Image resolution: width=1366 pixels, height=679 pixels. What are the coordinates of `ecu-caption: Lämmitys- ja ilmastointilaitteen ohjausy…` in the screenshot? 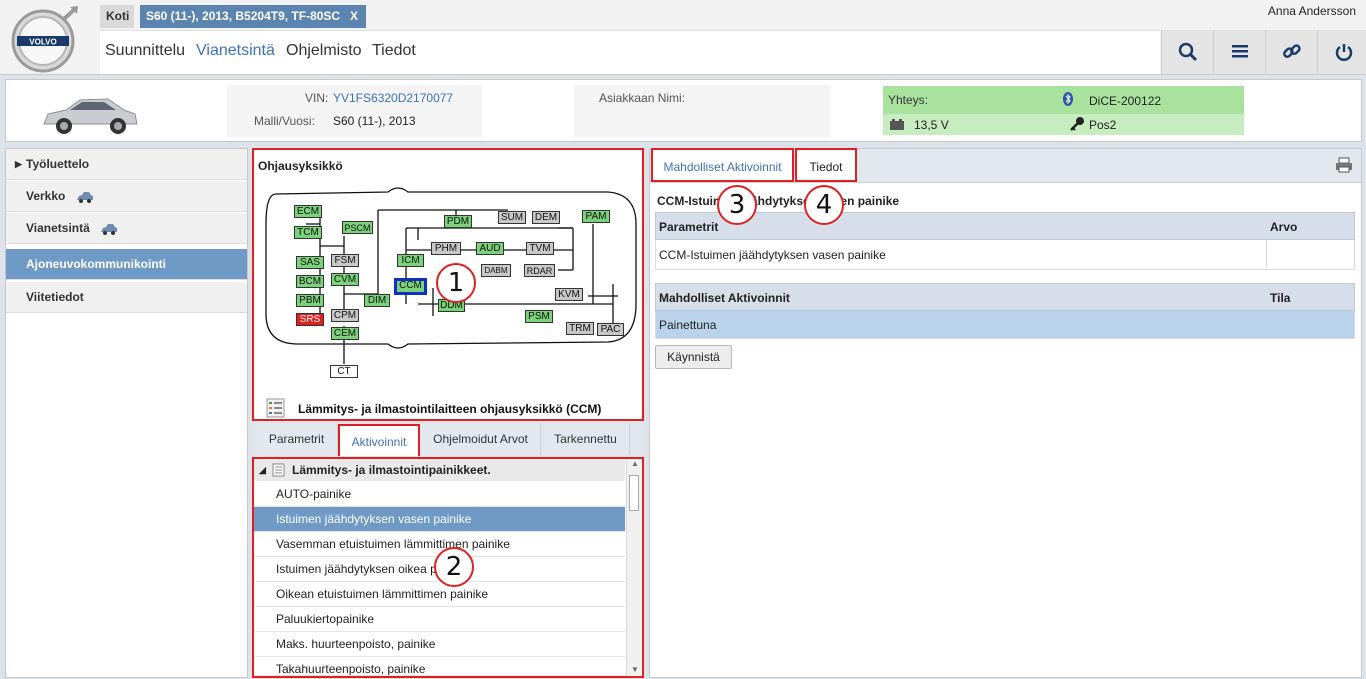 It's located at (450, 409).